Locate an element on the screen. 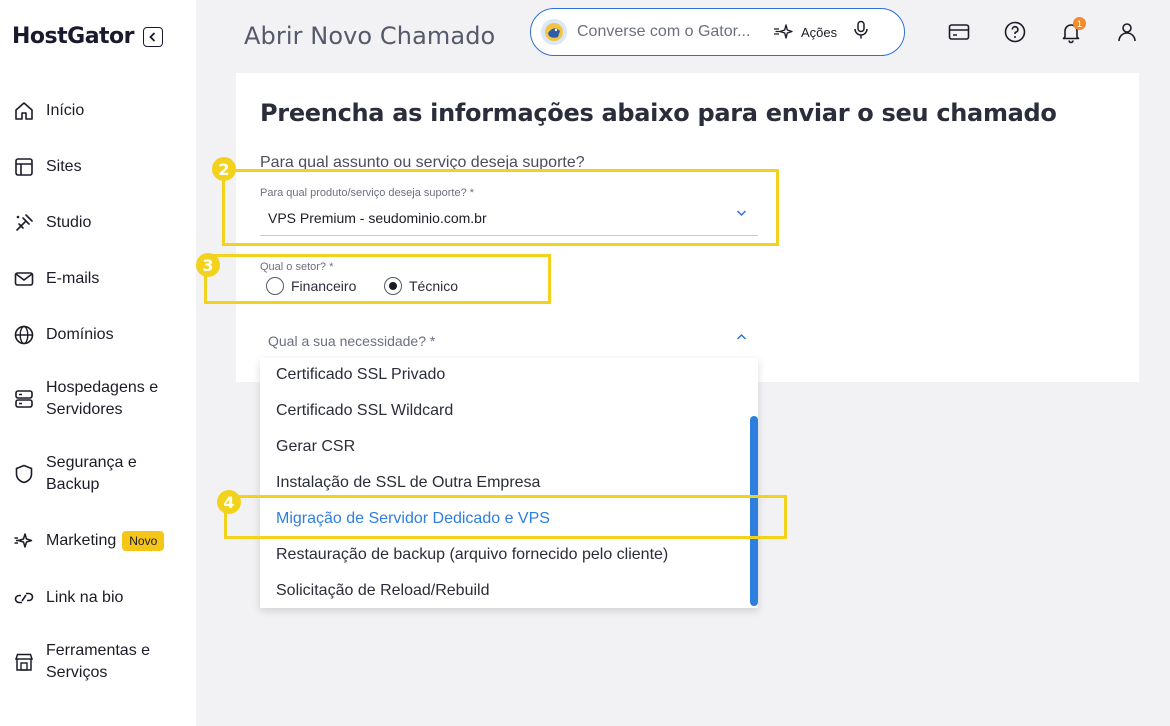 The height and width of the screenshot is (726, 1170). sidebar-item-ferramentas: Ferramentas e Serviços is located at coordinates (81, 662).